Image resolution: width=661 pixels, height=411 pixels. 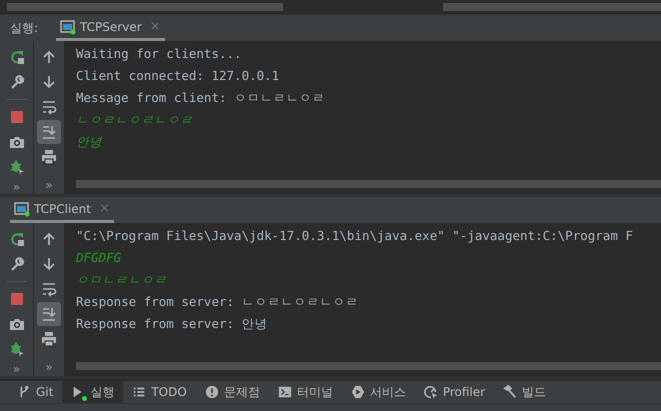 What do you see at coordinates (99, 258) in the screenshot?
I see `console-line: DFGDFG` at bounding box center [99, 258].